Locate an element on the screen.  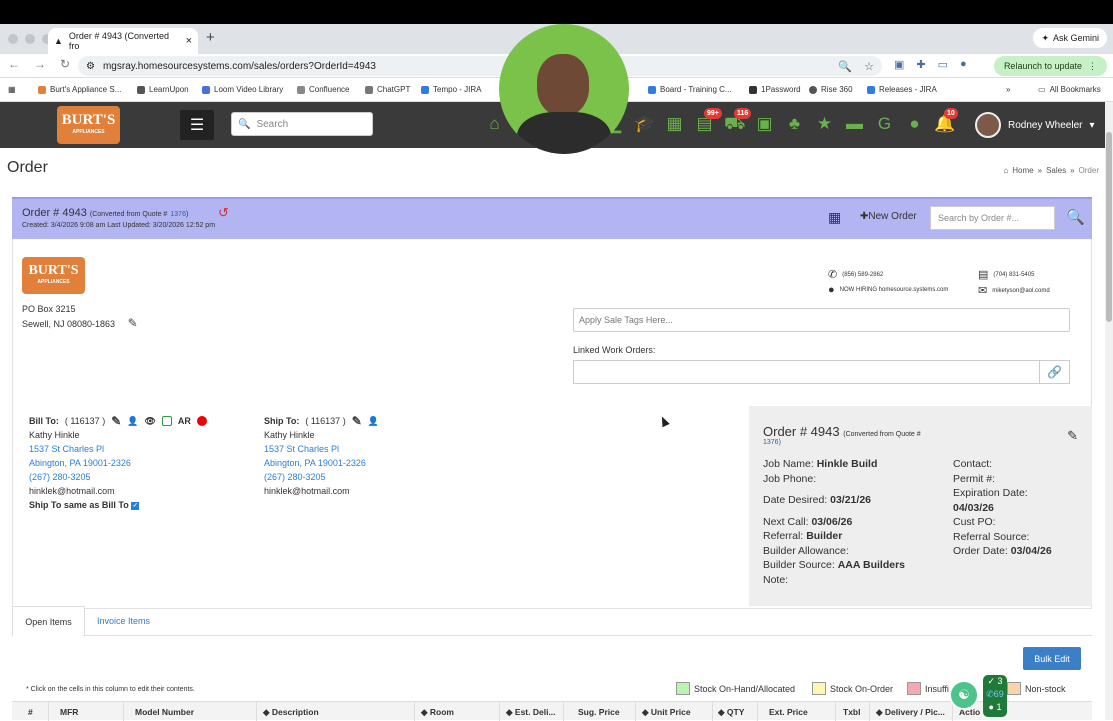
hamburger-menu-icon: ☰ is located at coordinates (197, 125).